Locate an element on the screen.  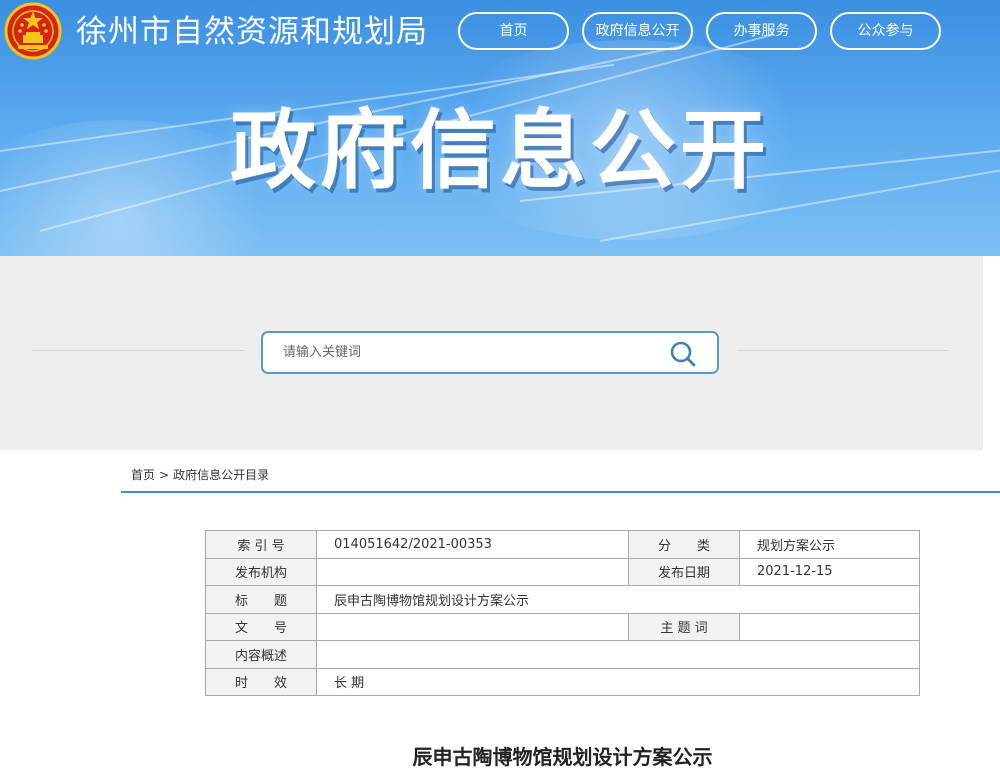
search-input is located at coordinates (468, 352).